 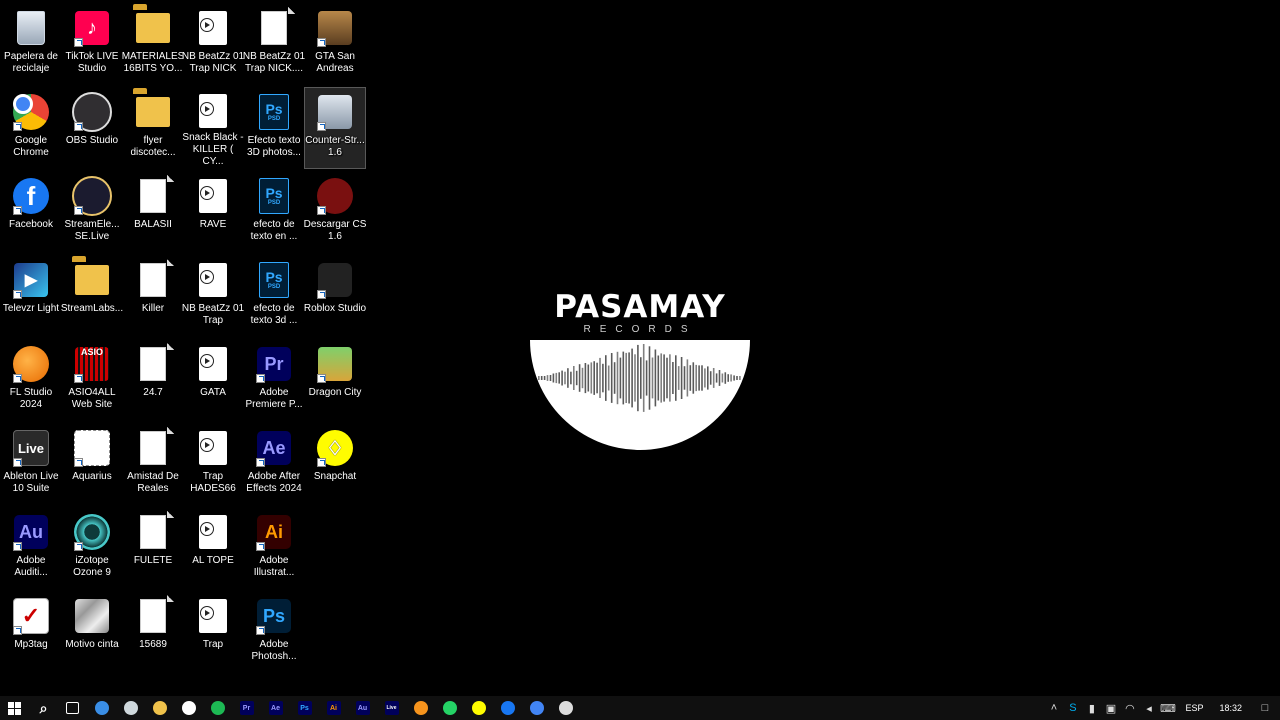 What do you see at coordinates (92, 548) in the screenshot?
I see `desktop-icon-ozone: iZotope Ozone 9` at bounding box center [92, 548].